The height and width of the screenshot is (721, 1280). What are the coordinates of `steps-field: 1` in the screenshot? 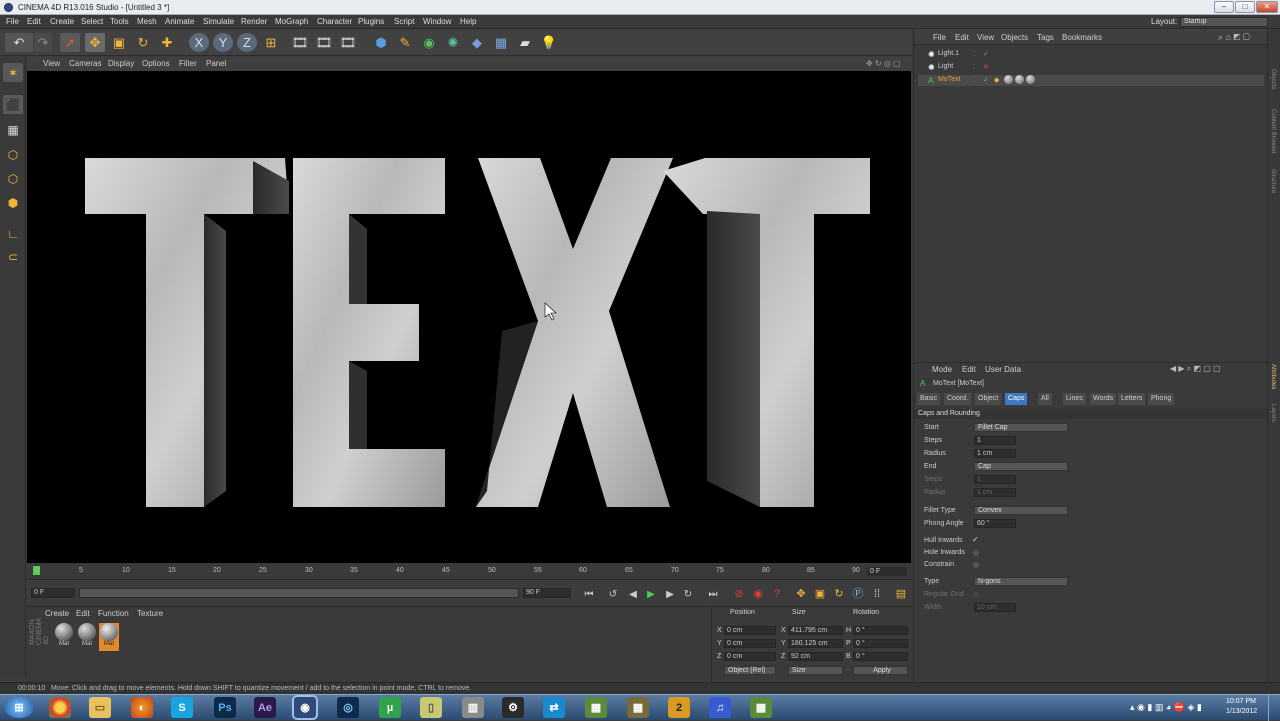 It's located at (995, 440).